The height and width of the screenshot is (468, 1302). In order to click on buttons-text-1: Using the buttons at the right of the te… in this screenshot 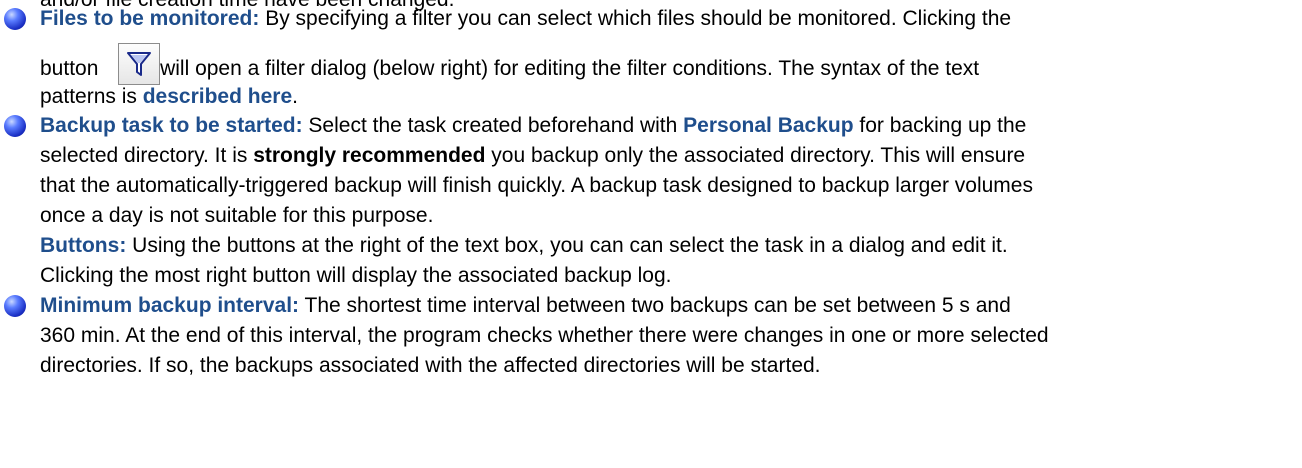, I will do `click(570, 245)`.